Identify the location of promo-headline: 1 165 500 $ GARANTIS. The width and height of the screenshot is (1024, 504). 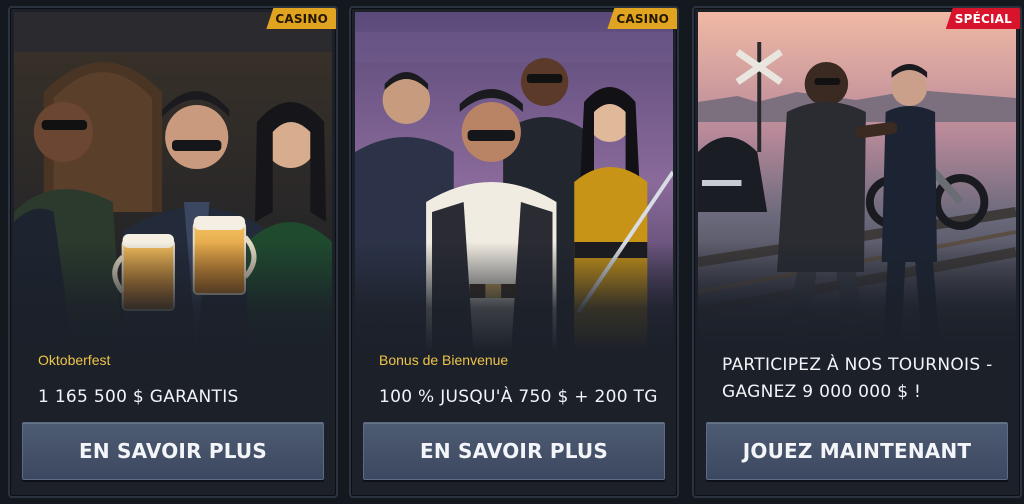
(138, 397).